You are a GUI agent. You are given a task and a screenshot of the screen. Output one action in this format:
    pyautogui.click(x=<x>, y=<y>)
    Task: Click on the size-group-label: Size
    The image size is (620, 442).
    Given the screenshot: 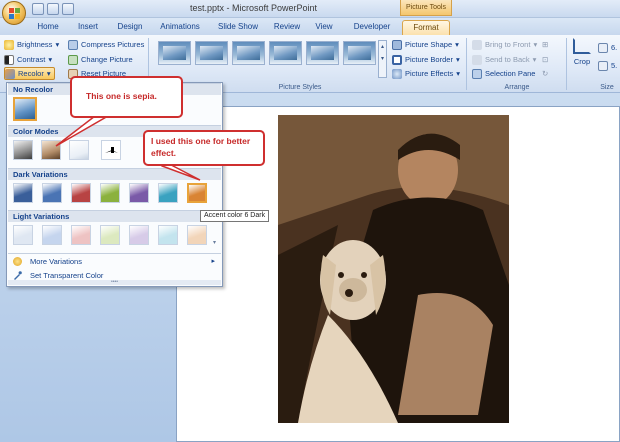 What is the action you would take?
    pyautogui.click(x=607, y=87)
    